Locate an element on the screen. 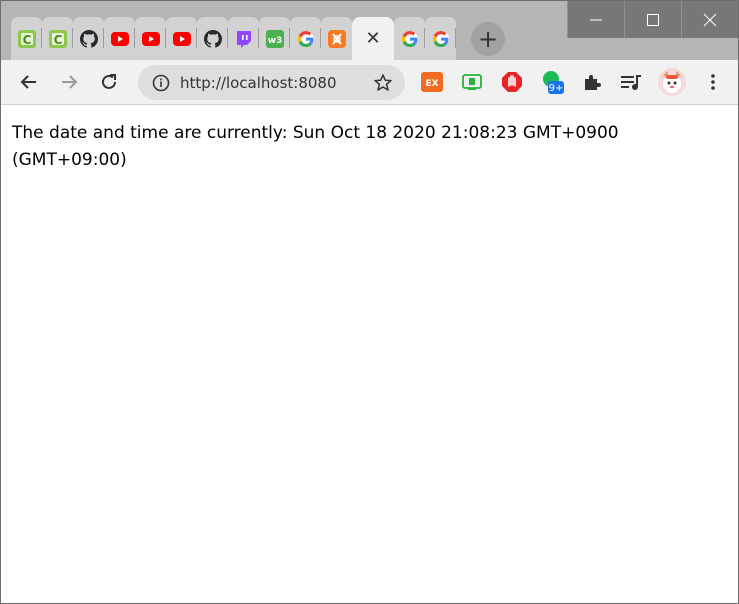 The image size is (739, 604). bookmark-star-icon is located at coordinates (383, 85).